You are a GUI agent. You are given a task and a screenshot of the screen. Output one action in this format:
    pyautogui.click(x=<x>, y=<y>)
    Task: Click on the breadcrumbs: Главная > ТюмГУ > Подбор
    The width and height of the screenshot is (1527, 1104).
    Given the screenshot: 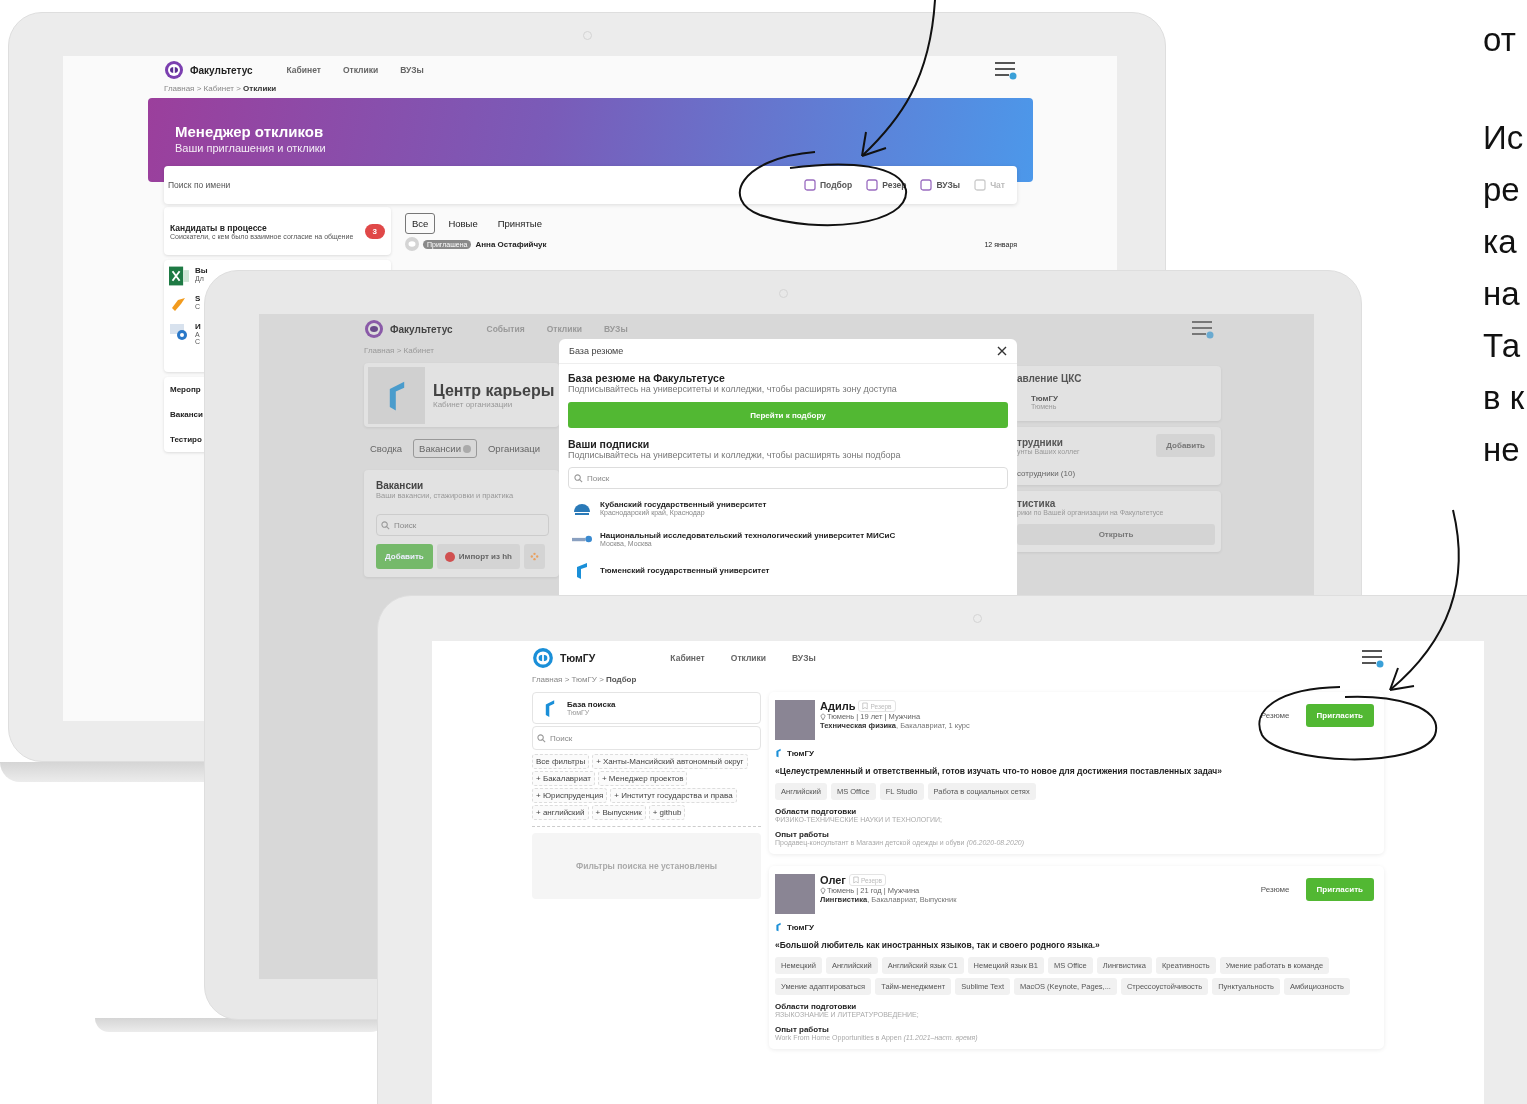 What is the action you would take?
    pyautogui.click(x=585, y=679)
    